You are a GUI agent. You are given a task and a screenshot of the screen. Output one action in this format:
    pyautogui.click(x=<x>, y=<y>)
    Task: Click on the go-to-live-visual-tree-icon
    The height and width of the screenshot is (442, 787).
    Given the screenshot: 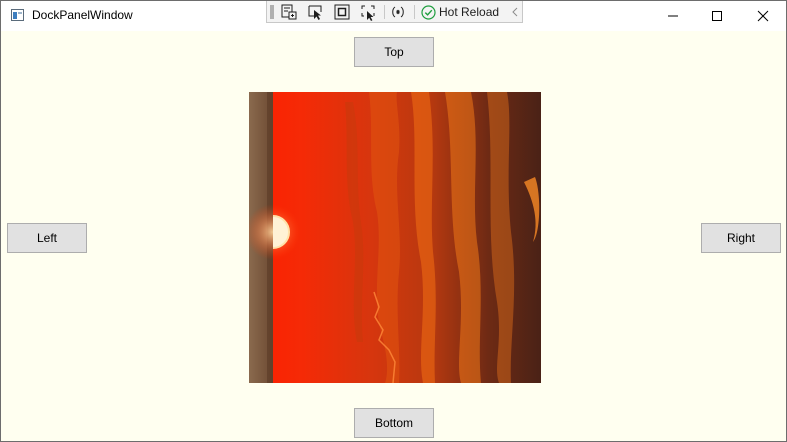 What is the action you would take?
    pyautogui.click(x=289, y=12)
    